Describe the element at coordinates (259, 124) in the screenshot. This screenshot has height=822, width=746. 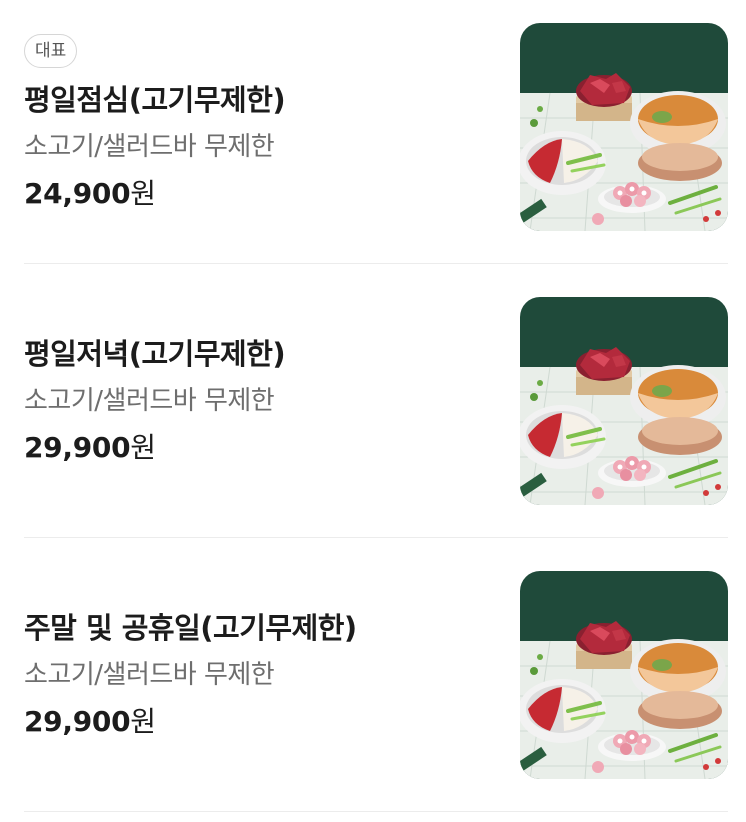
I see `menu-item-info: 대표 평일점심(고기무제한) 소고기/샐러드바 무제한 24,900원` at that location.